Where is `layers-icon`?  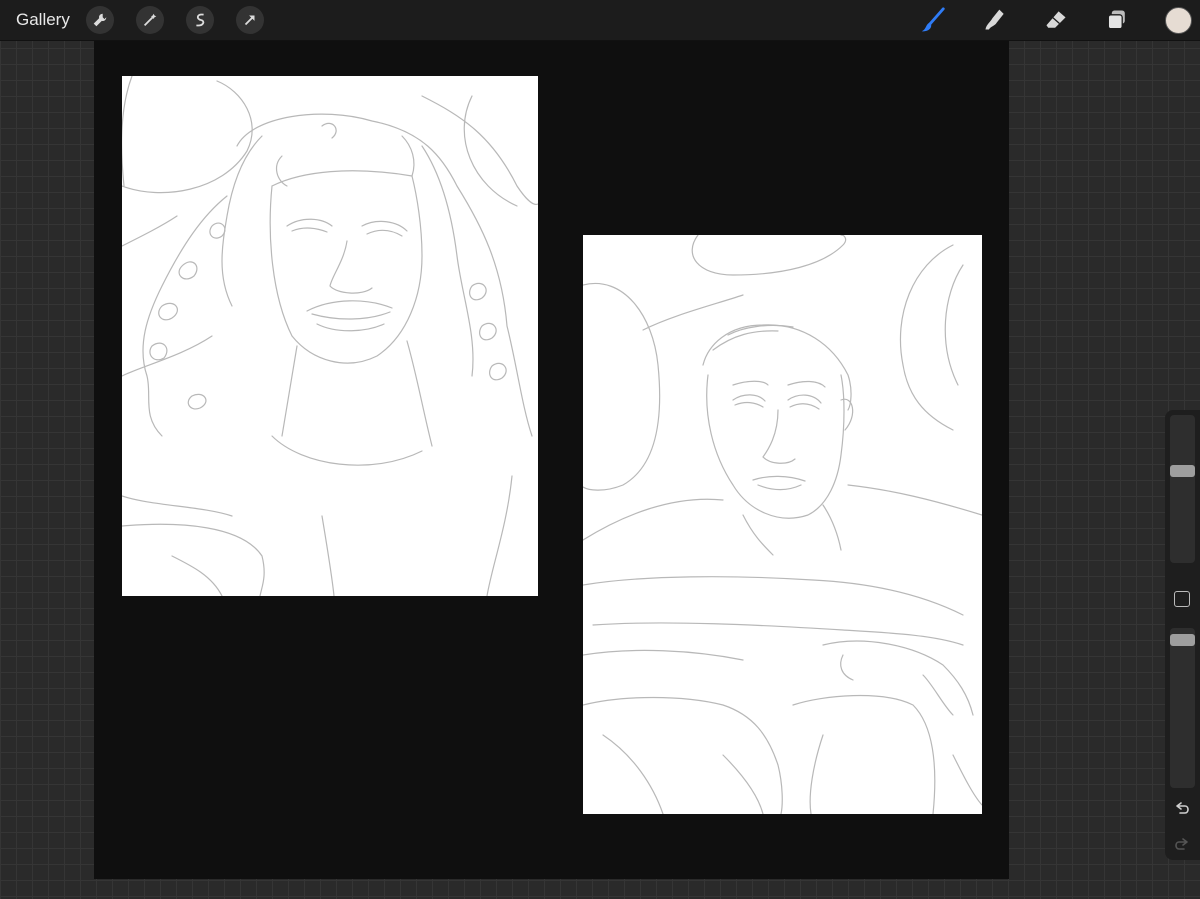
layers-icon is located at coordinates (1117, 20).